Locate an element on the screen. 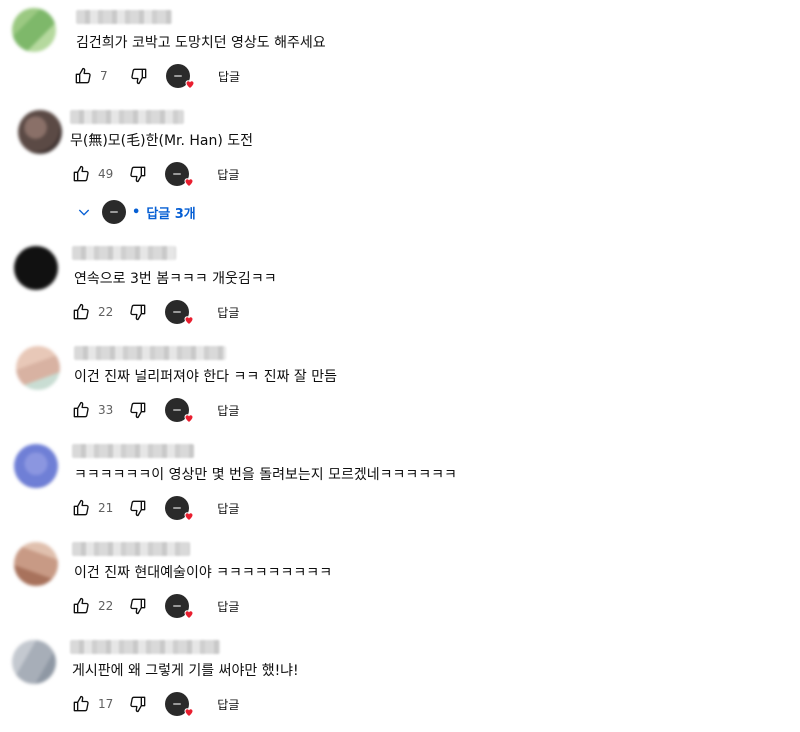  comment-actions: 33 답글 is located at coordinates (154, 410).